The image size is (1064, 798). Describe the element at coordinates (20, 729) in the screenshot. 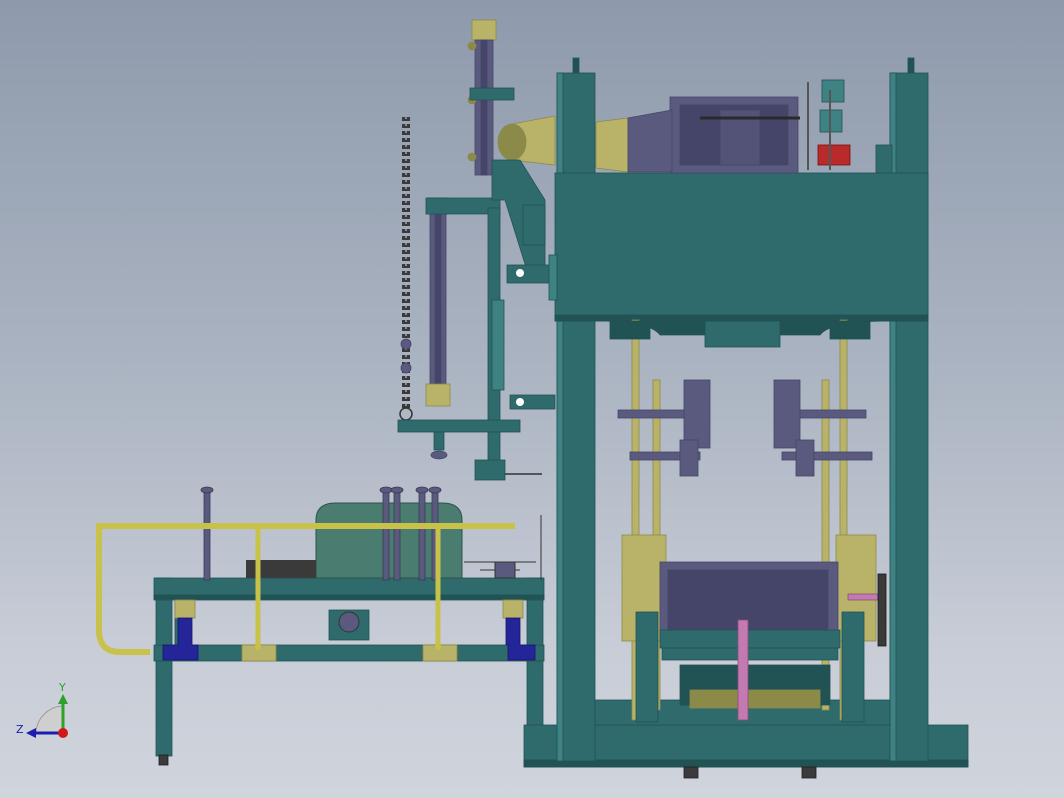

I see `z-axis-label: Z` at that location.